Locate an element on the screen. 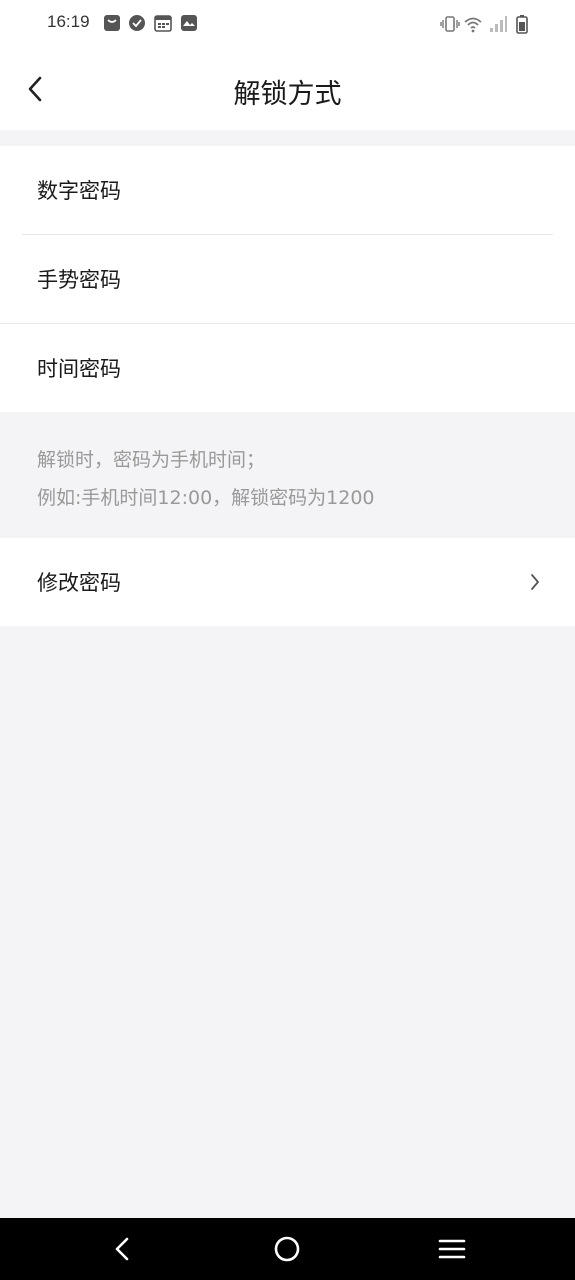  menu-lines-icon is located at coordinates (452, 1249).